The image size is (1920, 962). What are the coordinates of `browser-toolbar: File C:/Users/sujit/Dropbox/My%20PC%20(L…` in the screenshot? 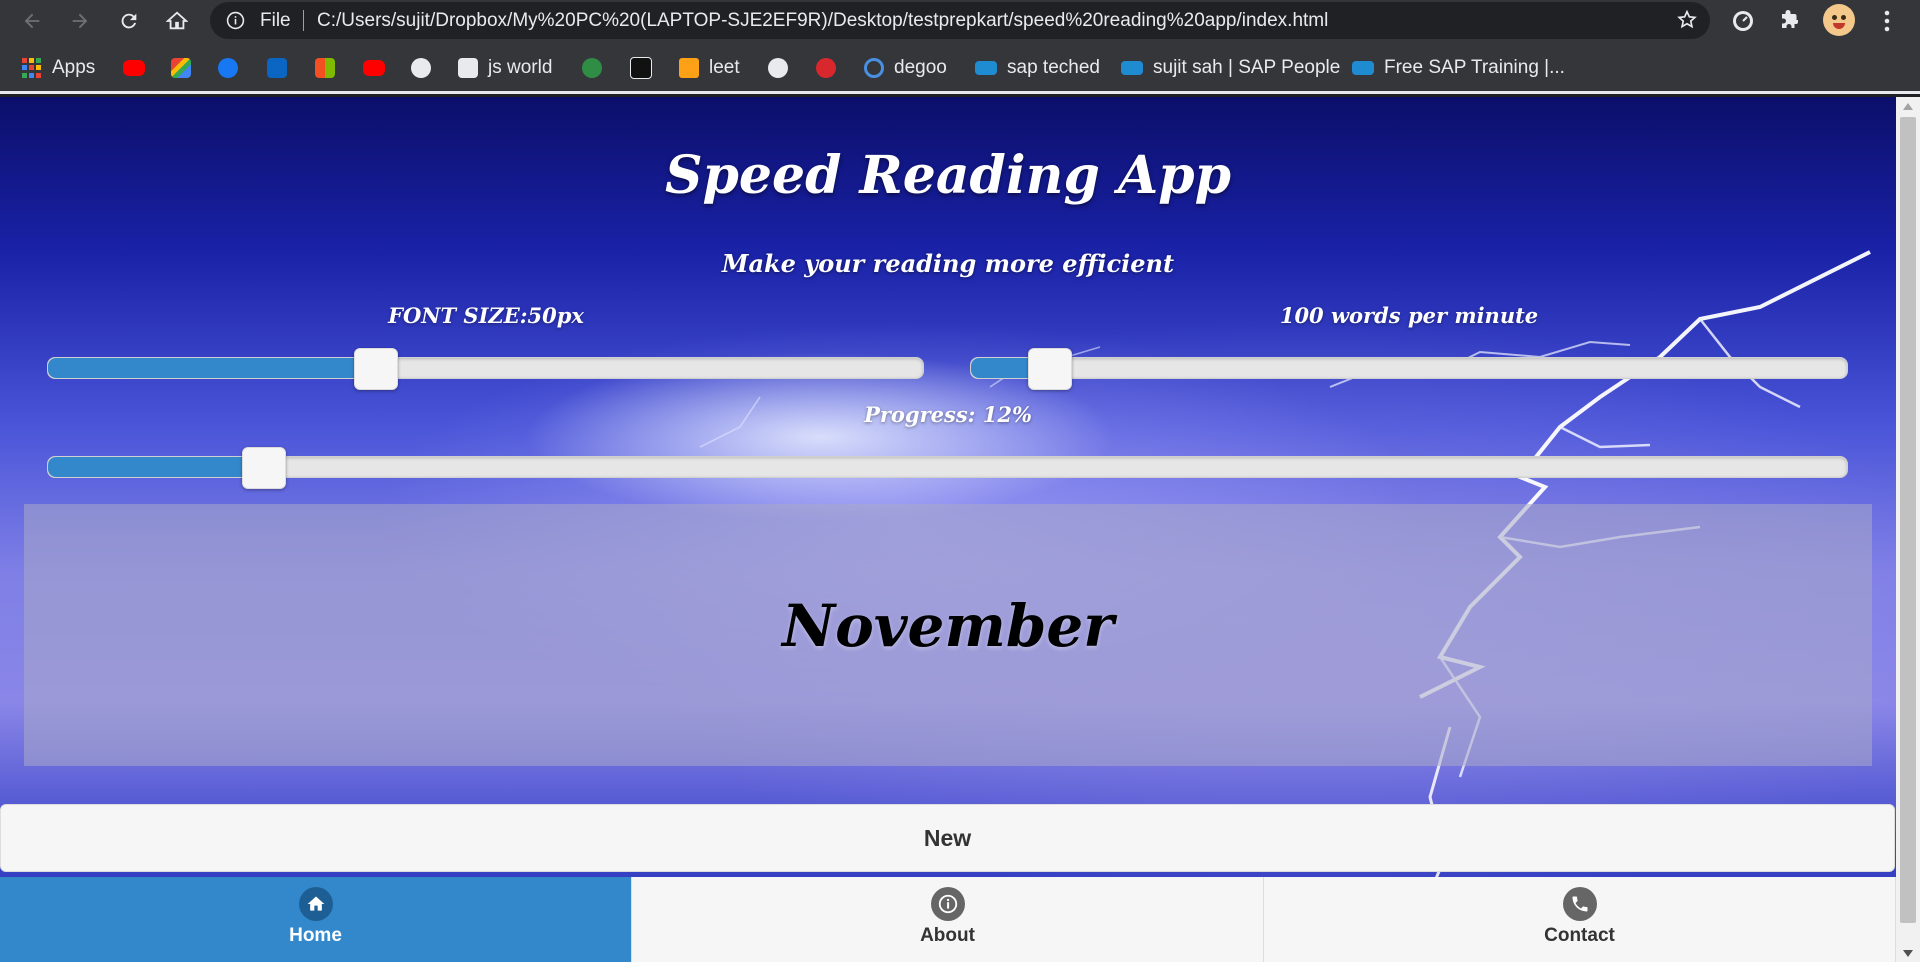 It's located at (960, 21).